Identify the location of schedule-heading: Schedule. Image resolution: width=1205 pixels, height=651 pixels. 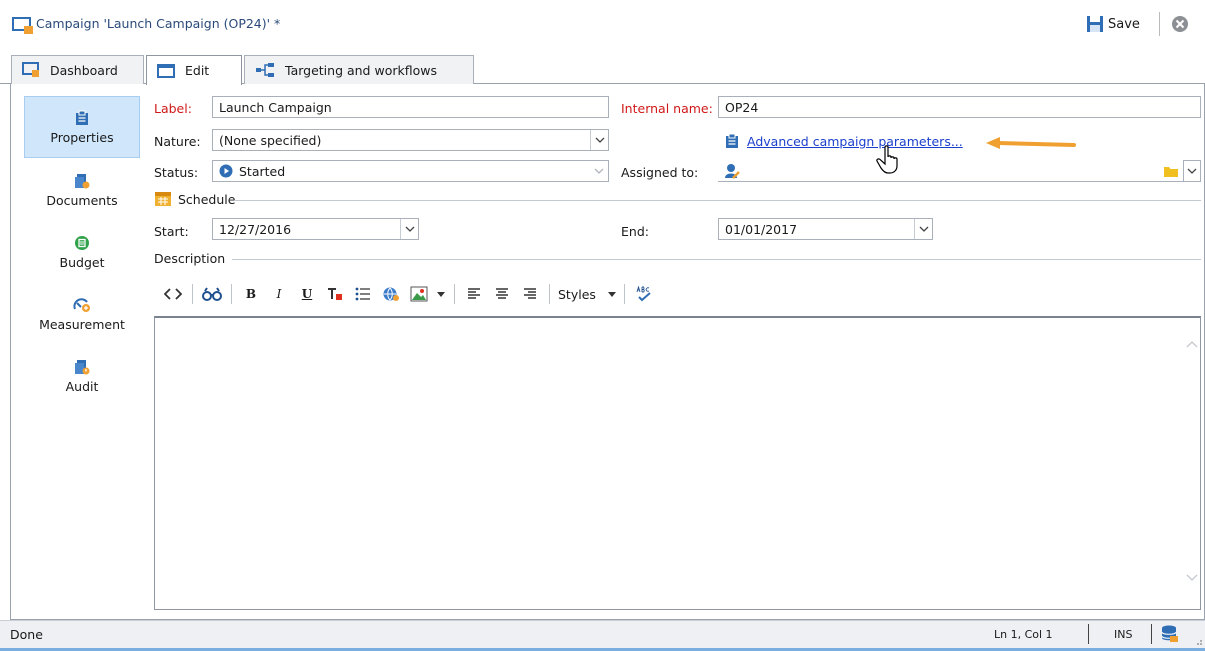
(207, 199).